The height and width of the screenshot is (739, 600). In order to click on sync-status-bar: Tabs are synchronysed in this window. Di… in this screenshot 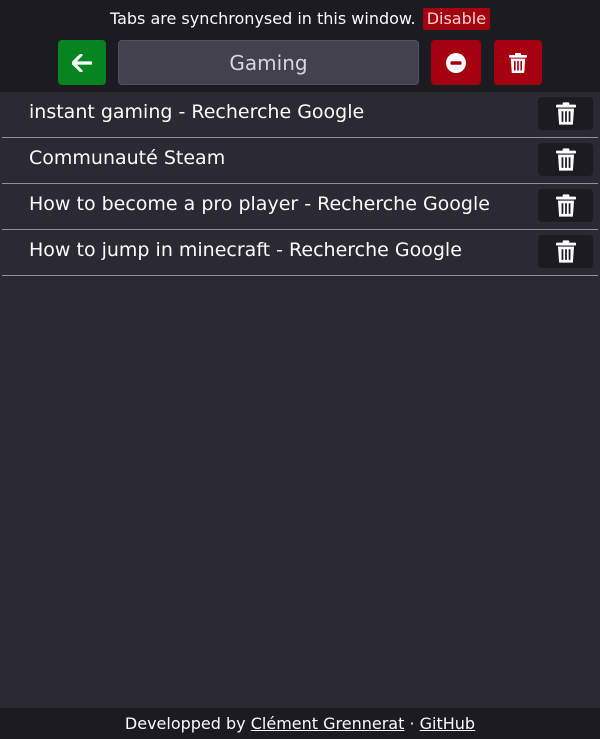, I will do `click(300, 19)`.